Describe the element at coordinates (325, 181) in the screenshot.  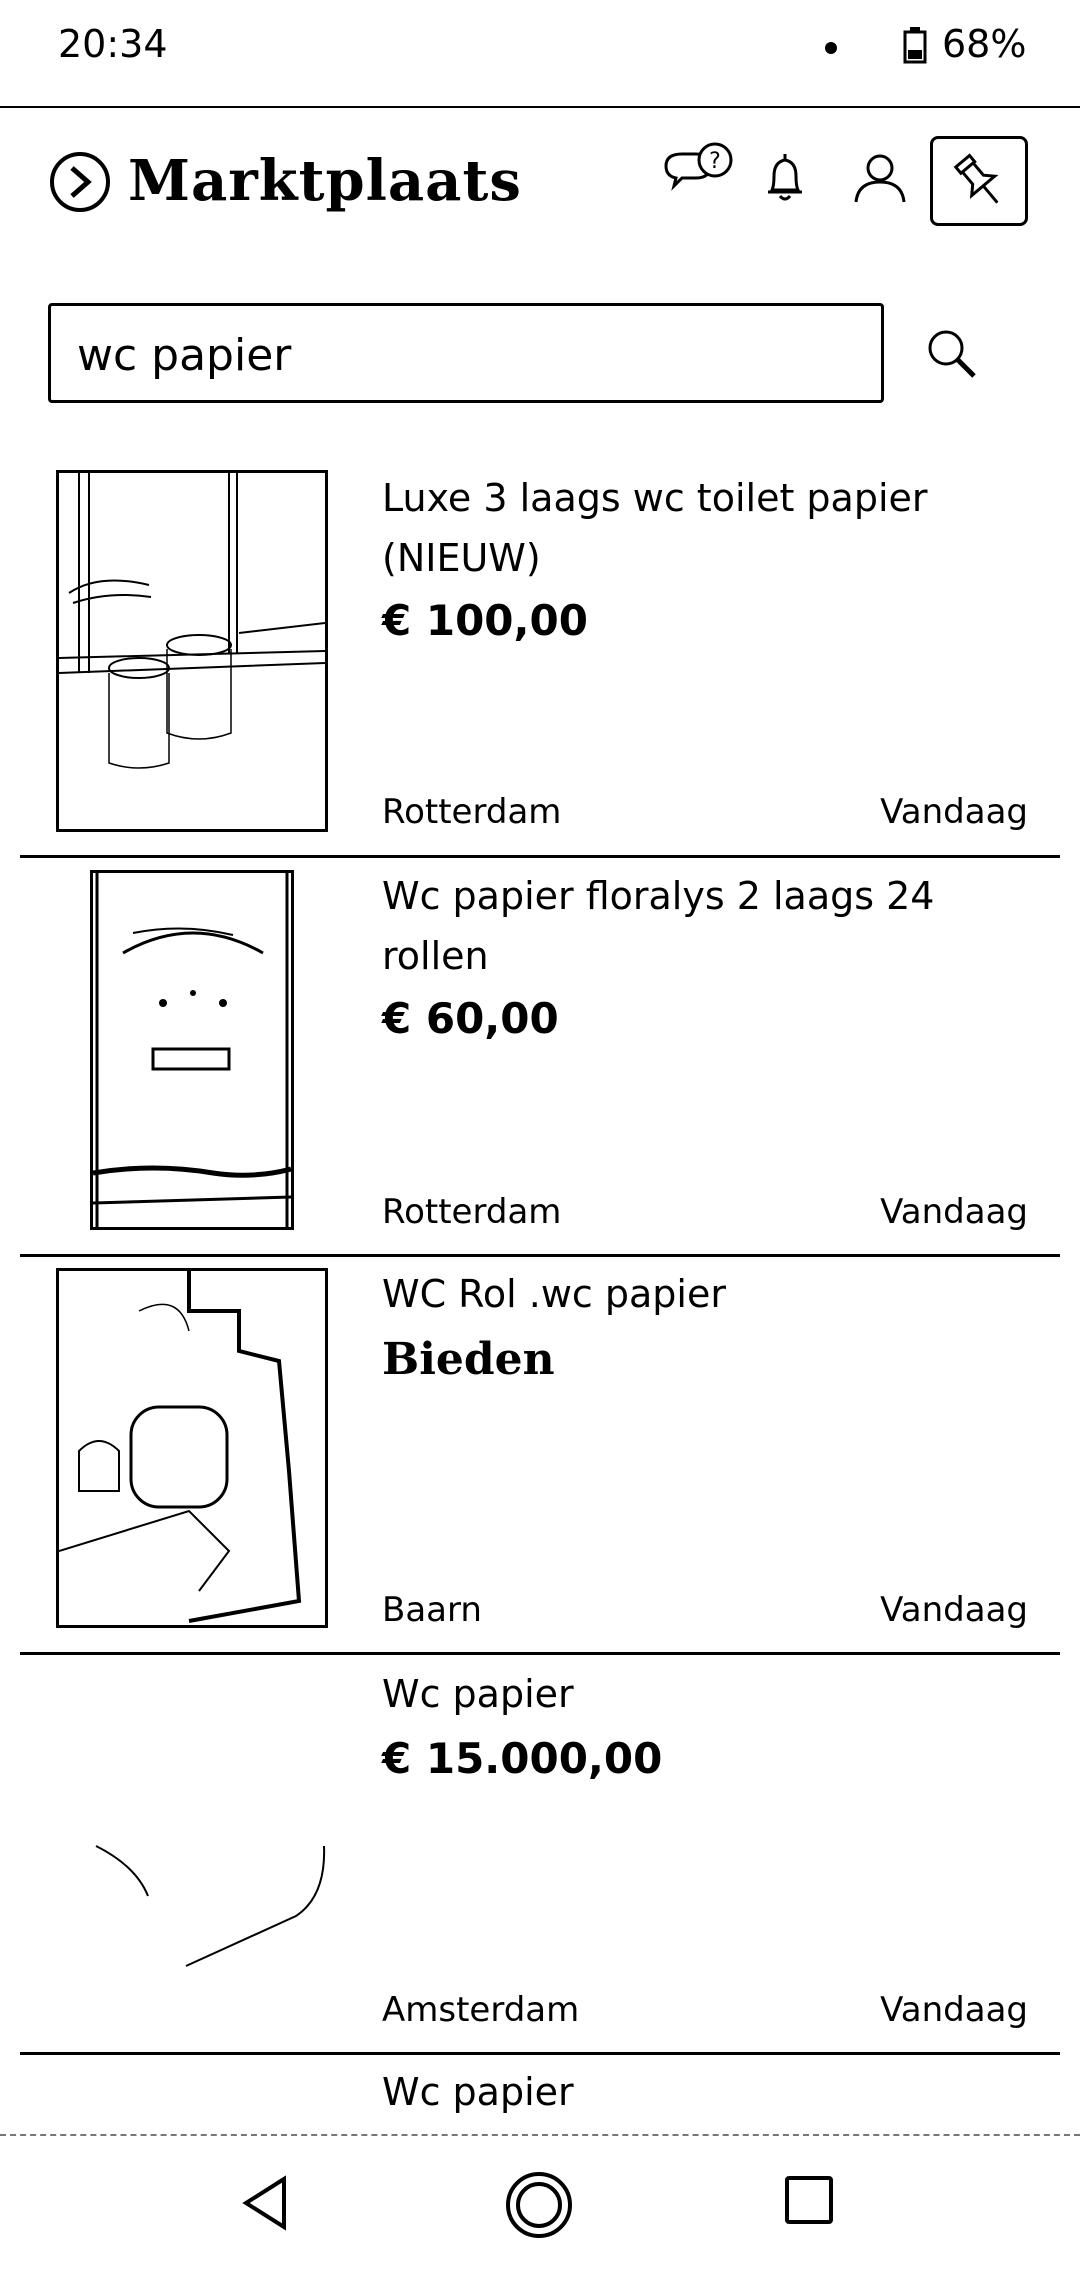
I see `app-title: Marktplaats` at that location.